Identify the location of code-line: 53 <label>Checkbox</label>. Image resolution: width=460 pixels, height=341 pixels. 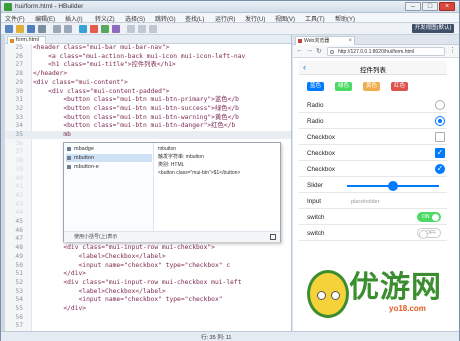
(148, 292).